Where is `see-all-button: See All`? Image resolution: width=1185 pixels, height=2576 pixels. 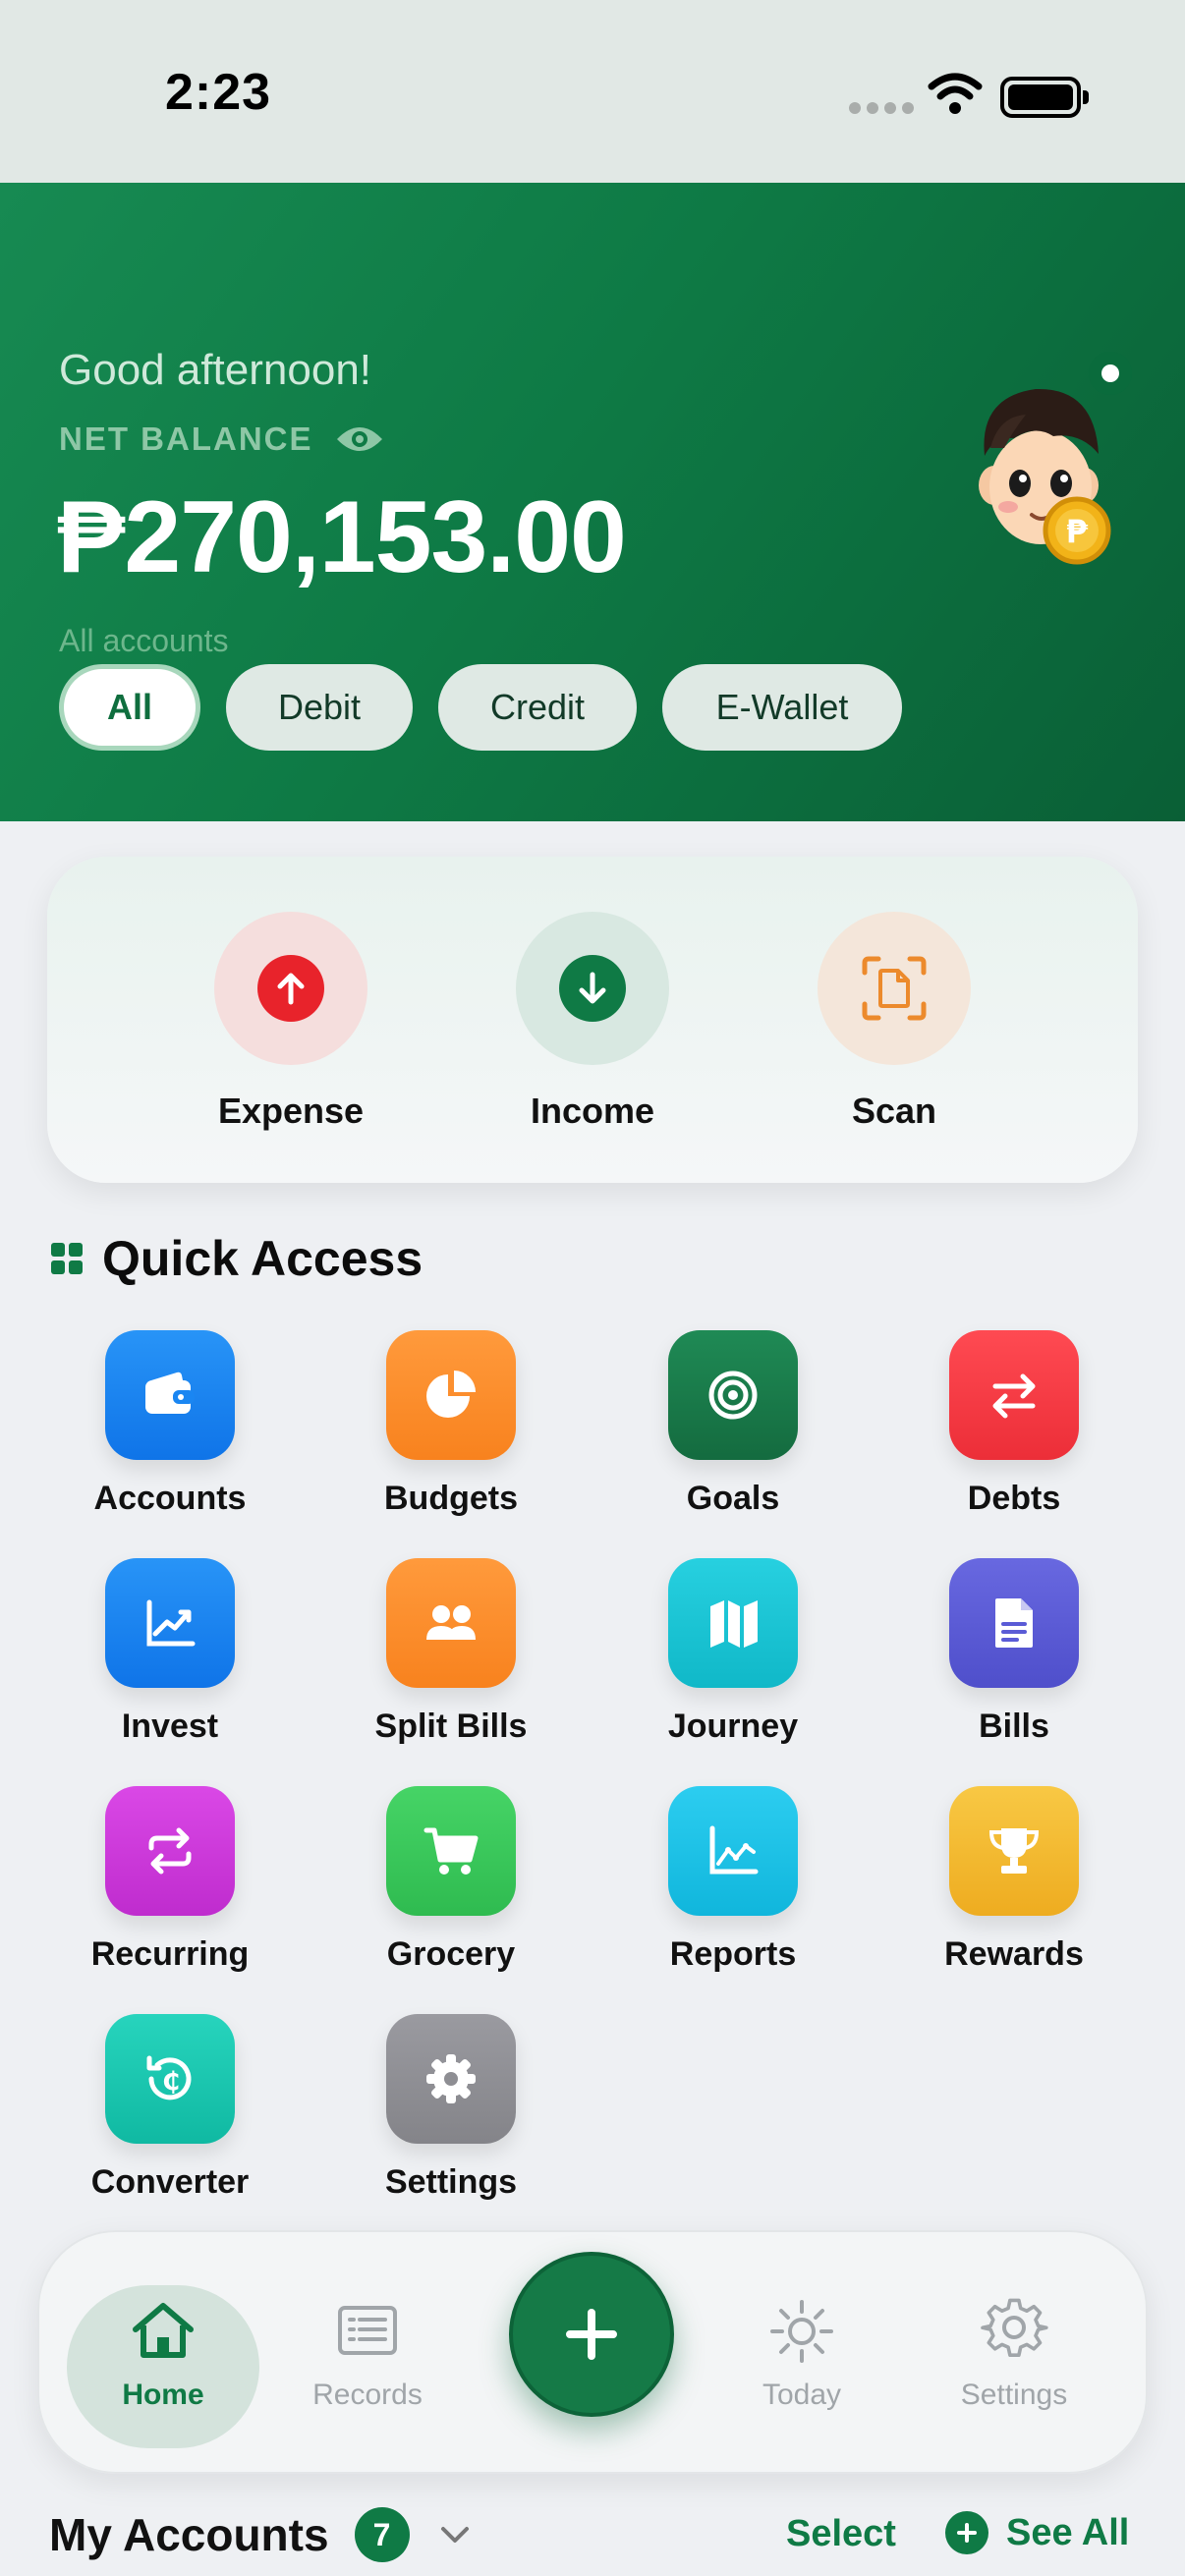 see-all-button: See All is located at coordinates (1037, 2532).